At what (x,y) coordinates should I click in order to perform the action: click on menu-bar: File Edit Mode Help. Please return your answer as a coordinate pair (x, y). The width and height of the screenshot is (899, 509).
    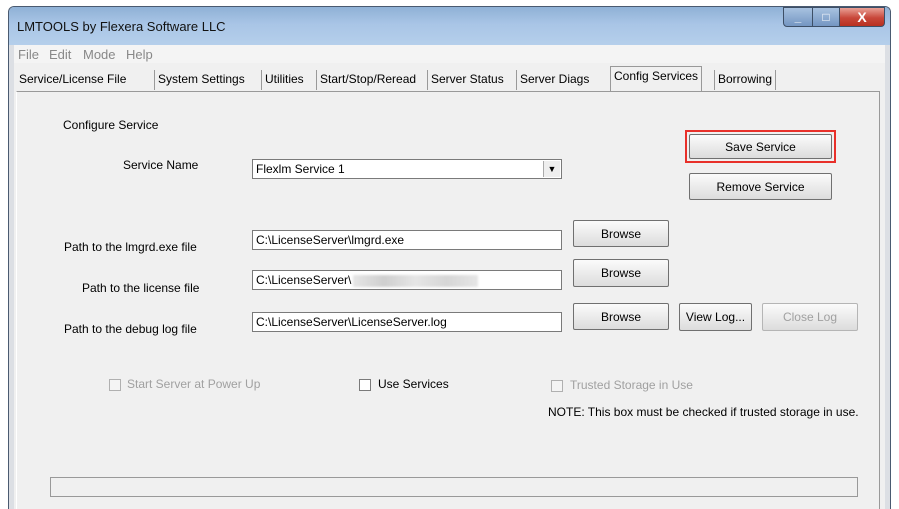
    Looking at the image, I should click on (449, 54).